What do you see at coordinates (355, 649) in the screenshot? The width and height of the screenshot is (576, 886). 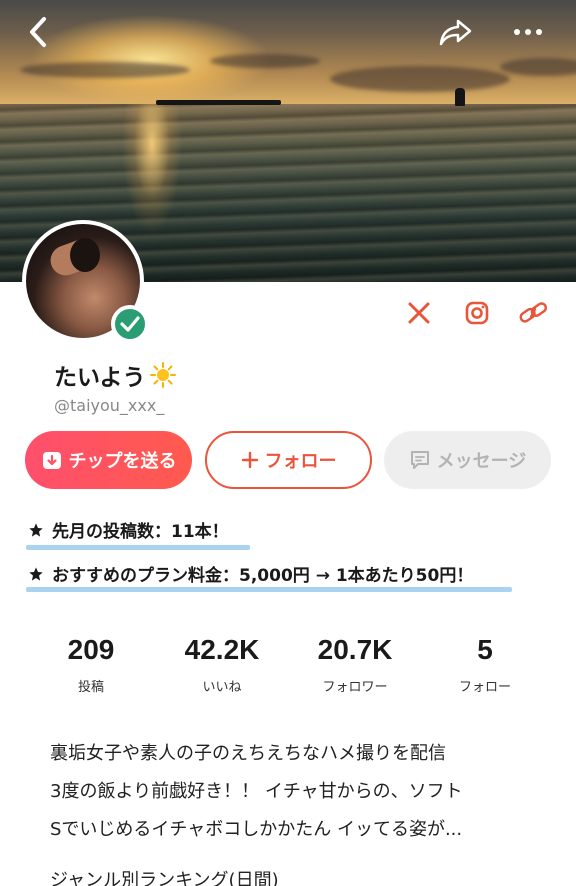 I see `stat-value: 20.7K` at bounding box center [355, 649].